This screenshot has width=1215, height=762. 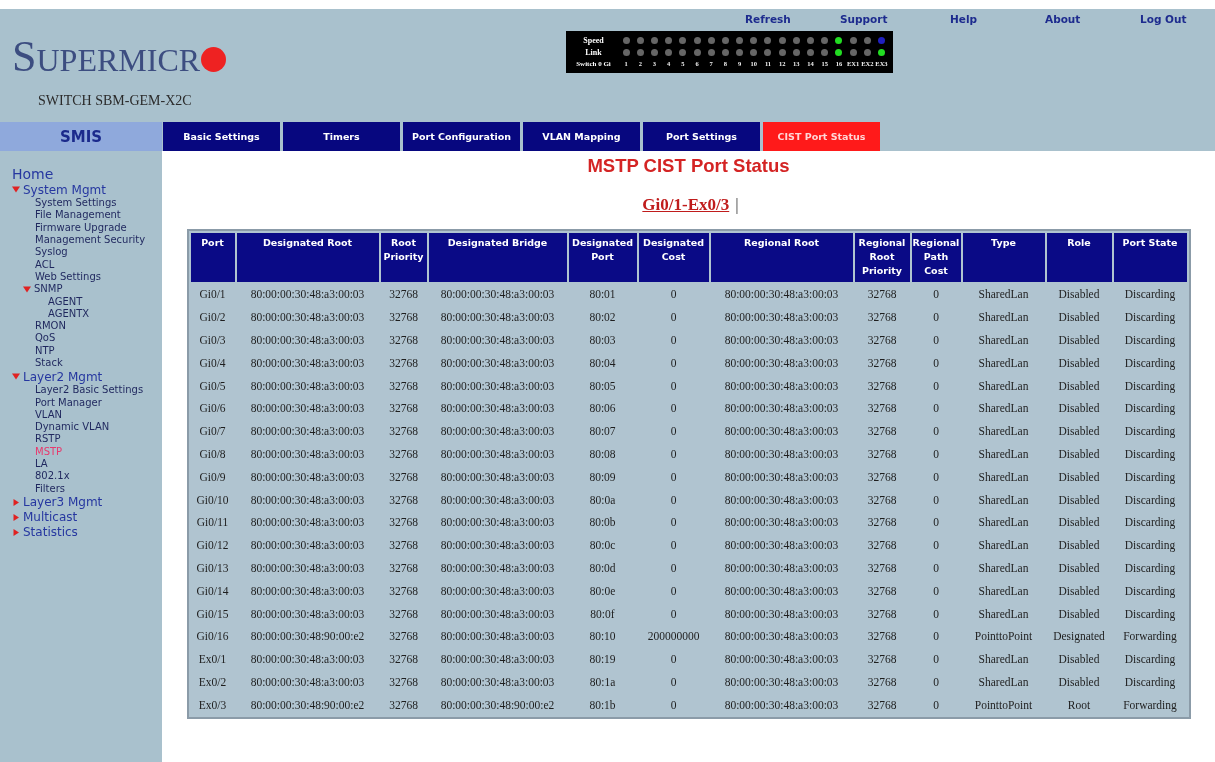 What do you see at coordinates (45, 350) in the screenshot?
I see `sidebar-item: NTP` at bounding box center [45, 350].